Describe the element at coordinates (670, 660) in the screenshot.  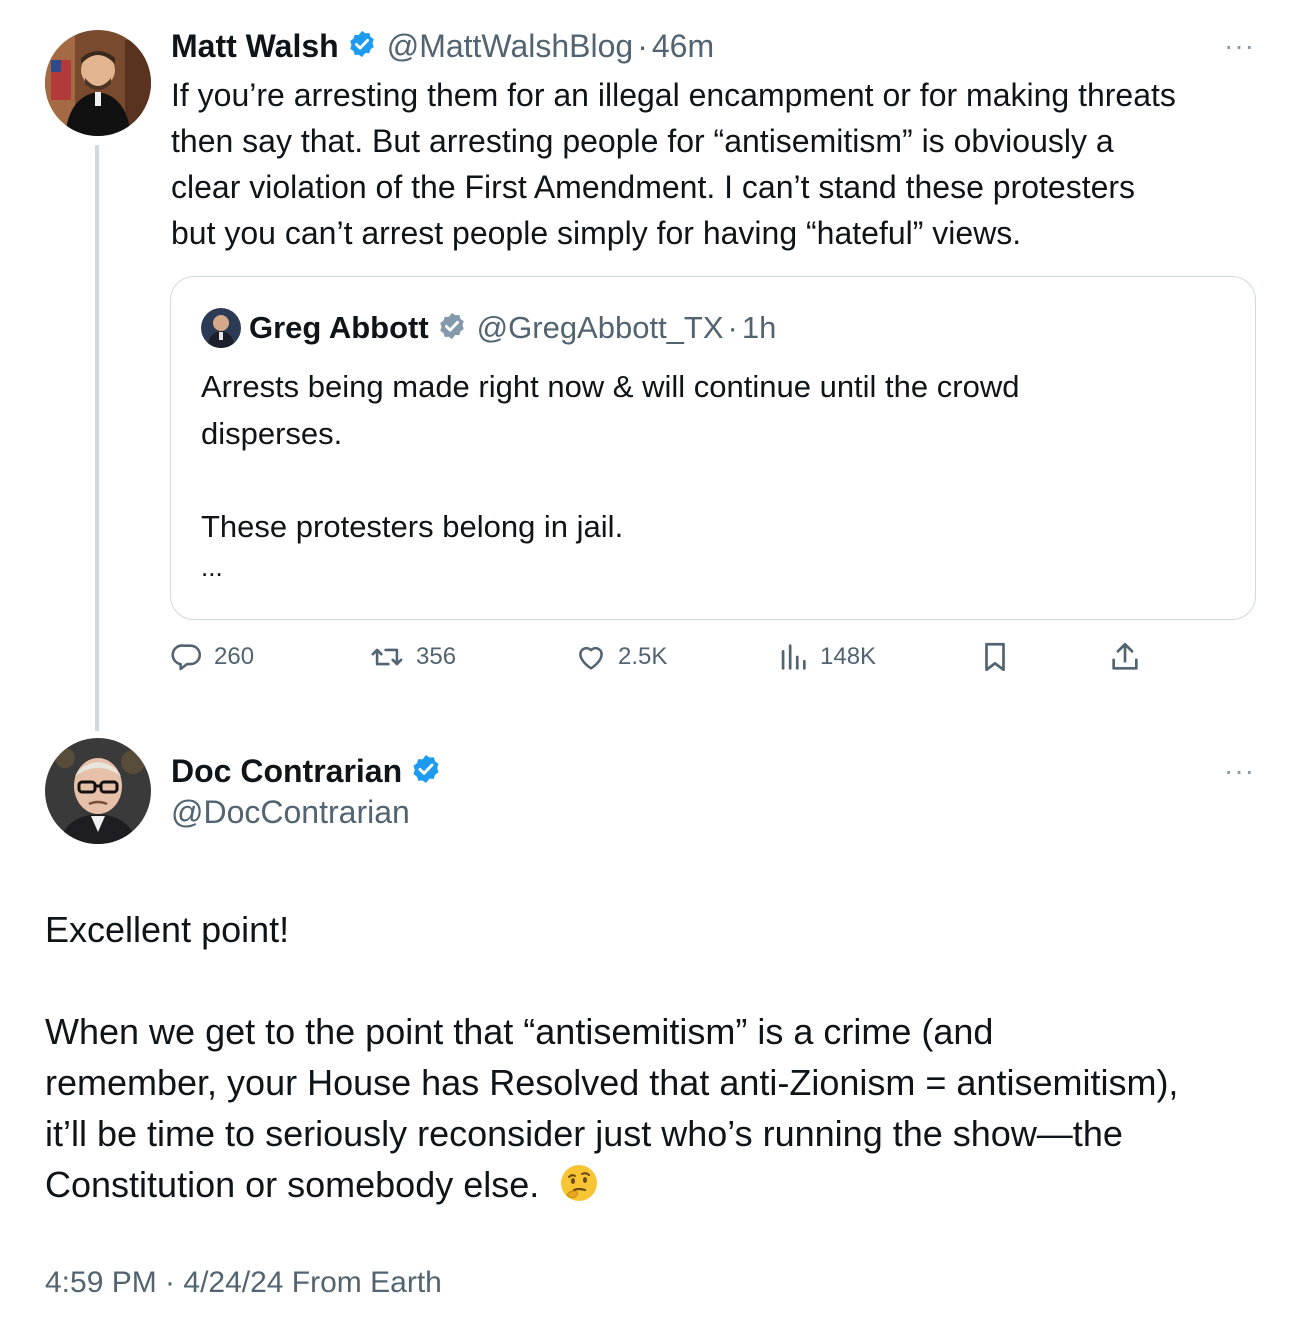
I see `tweet-action-bar: 260 356 2.5K 148K` at that location.